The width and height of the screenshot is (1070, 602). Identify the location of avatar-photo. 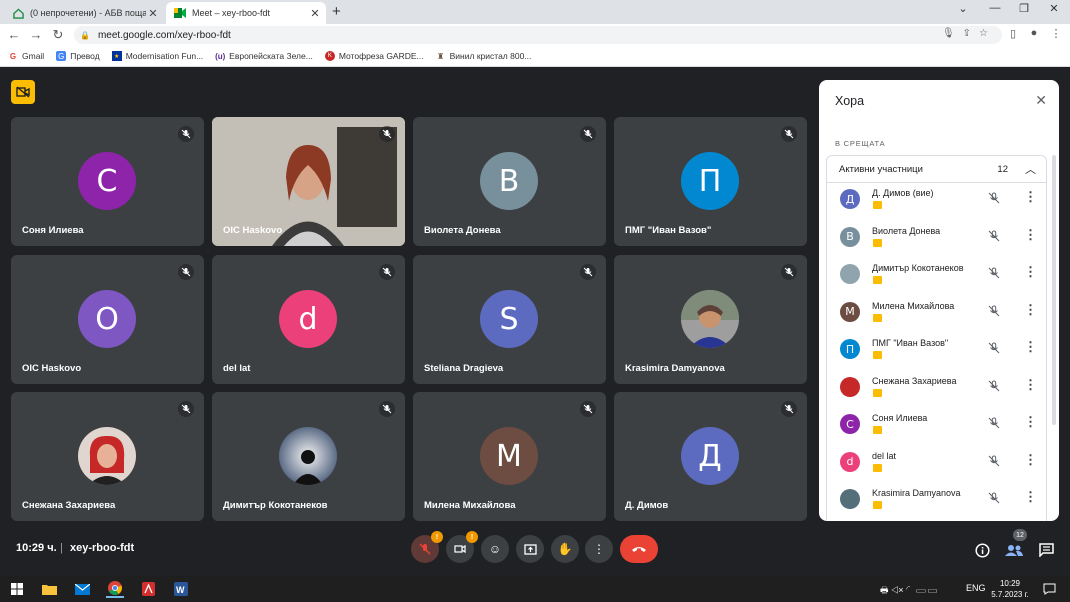
(107, 456).